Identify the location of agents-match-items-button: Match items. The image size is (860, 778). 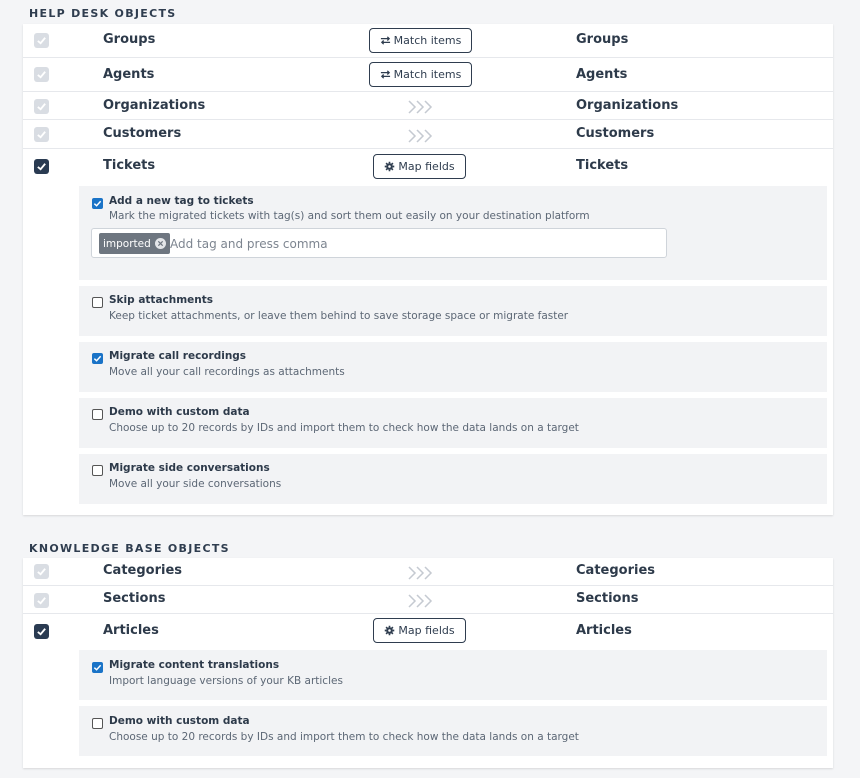
(420, 74).